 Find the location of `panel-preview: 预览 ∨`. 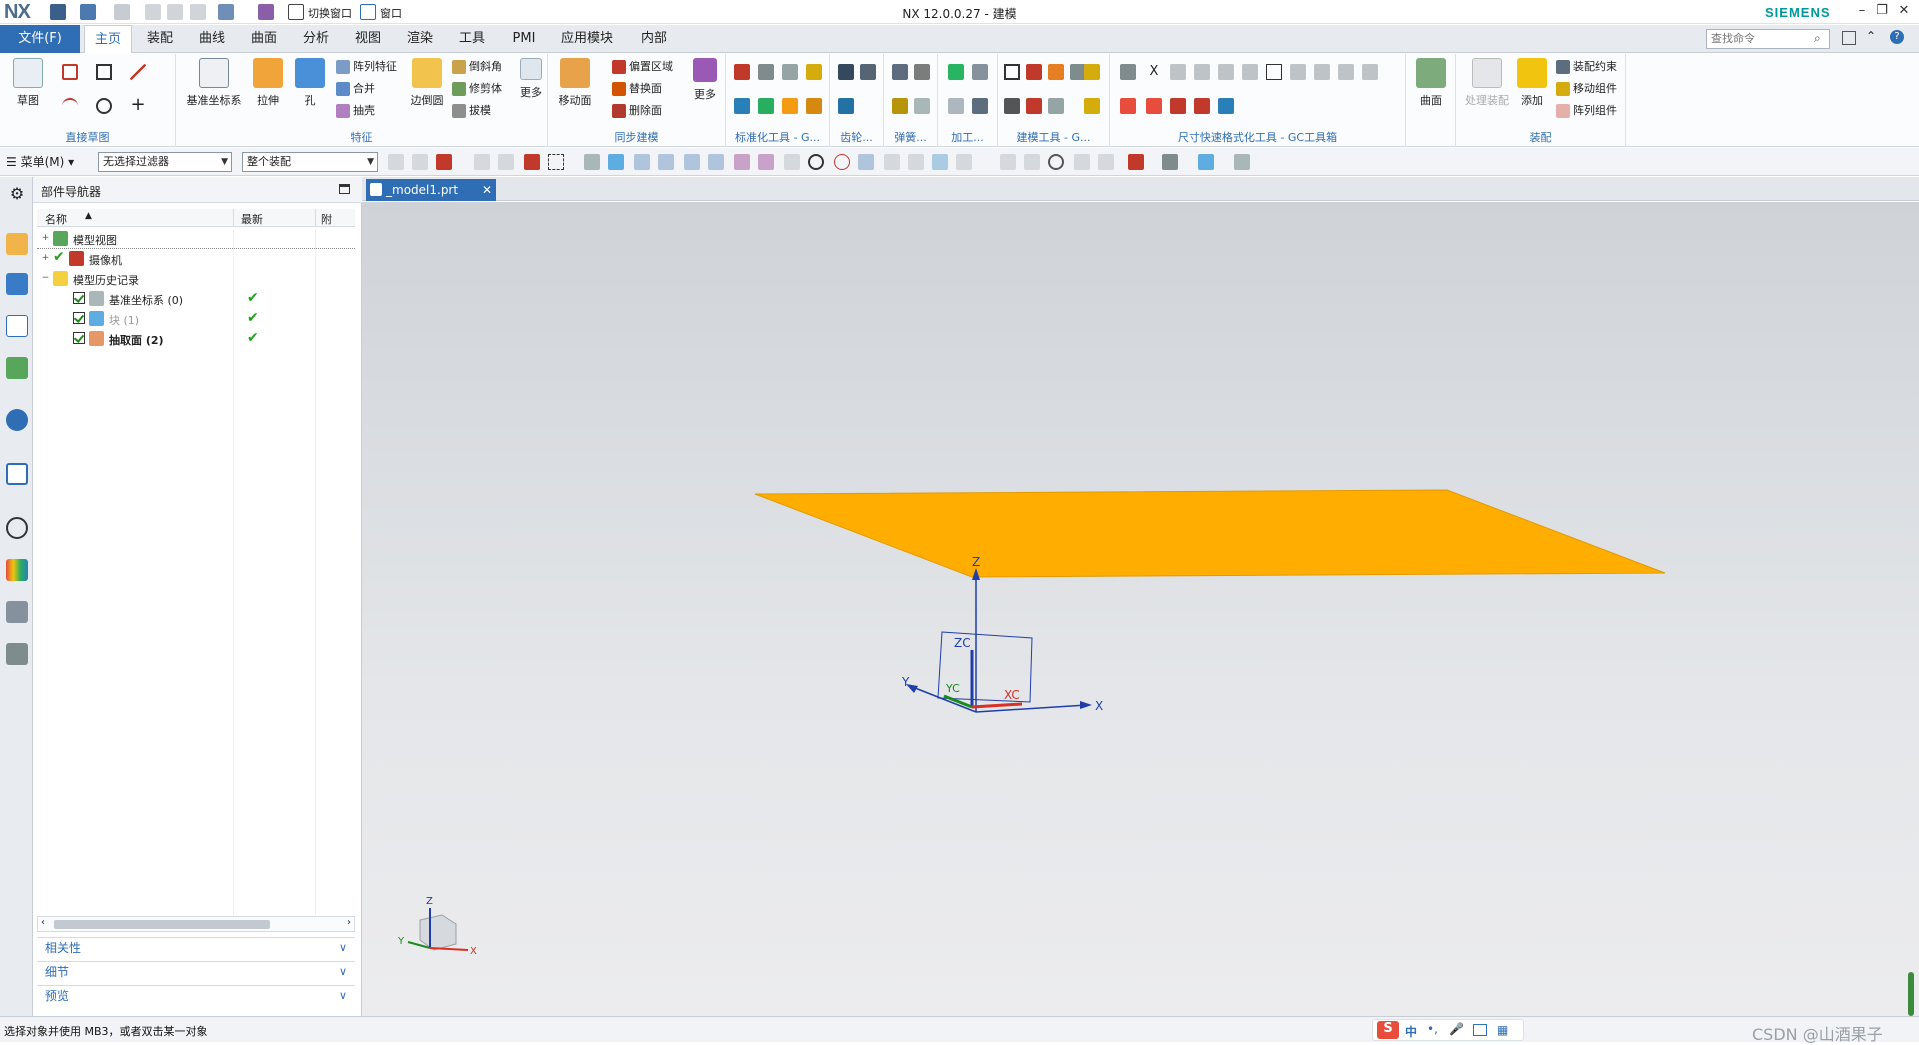

panel-preview: 预览 ∨ is located at coordinates (196, 995).